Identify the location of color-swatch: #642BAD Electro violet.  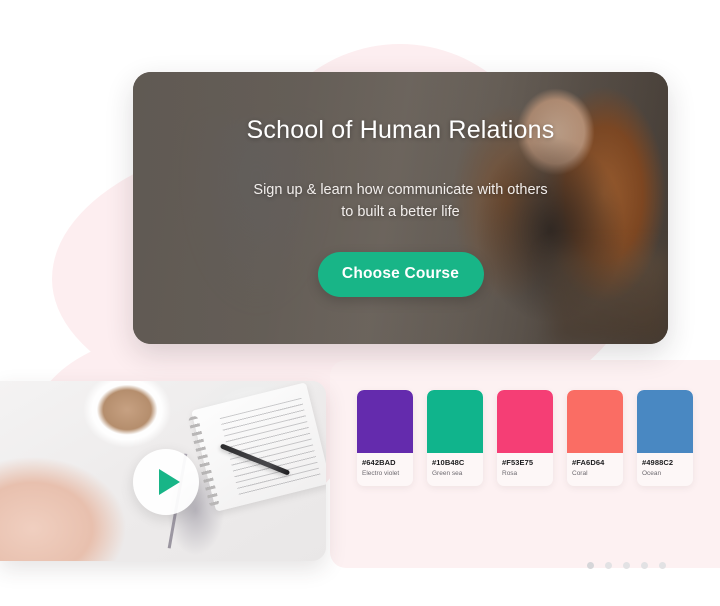
(385, 438).